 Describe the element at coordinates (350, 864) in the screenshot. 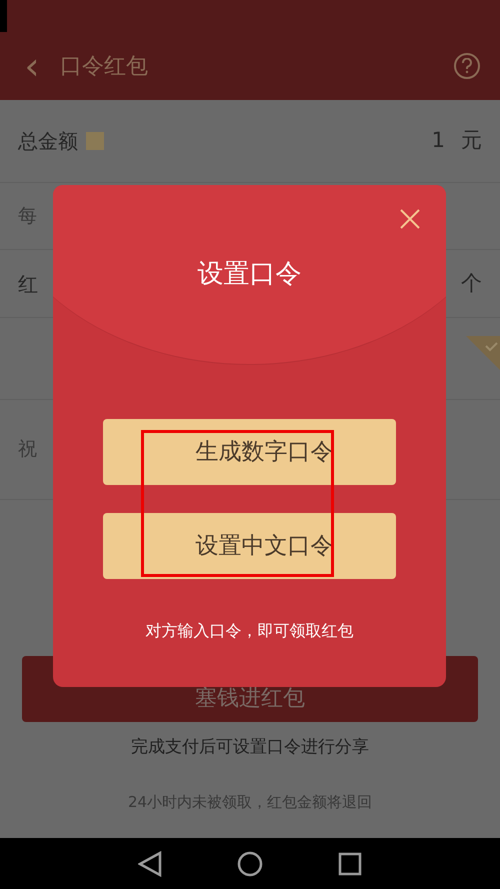

I see `recents-square-icon` at that location.